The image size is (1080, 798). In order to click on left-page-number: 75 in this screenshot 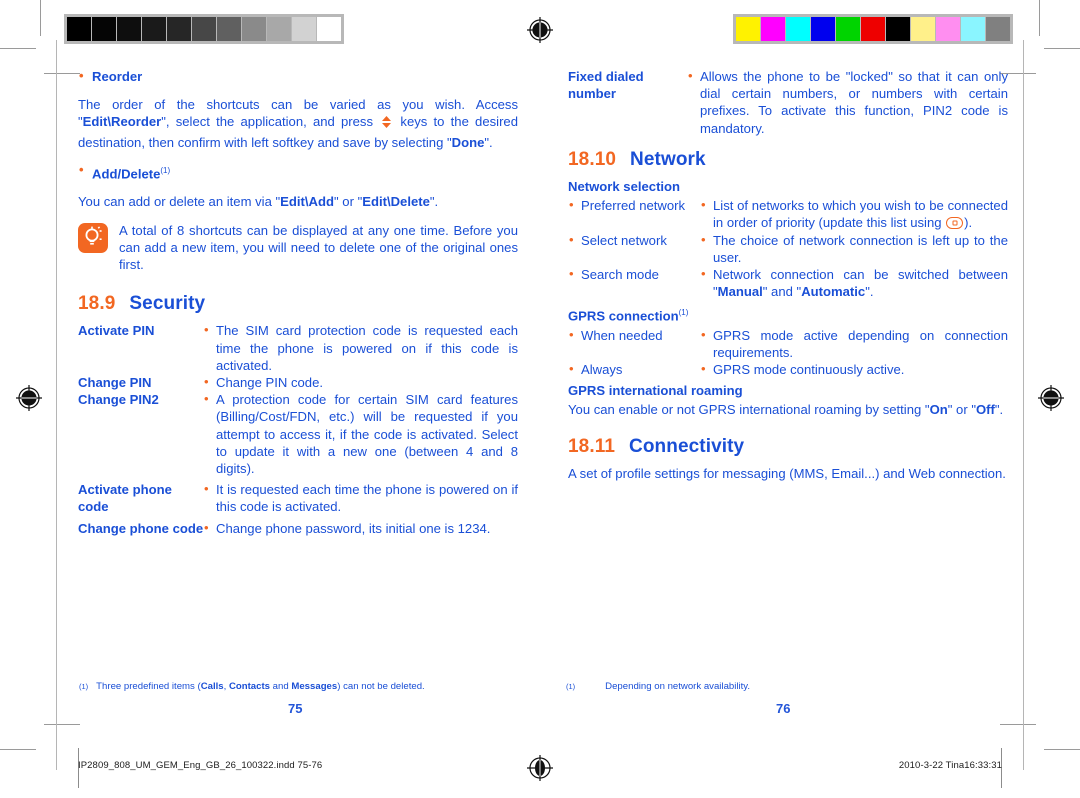, I will do `click(295, 708)`.